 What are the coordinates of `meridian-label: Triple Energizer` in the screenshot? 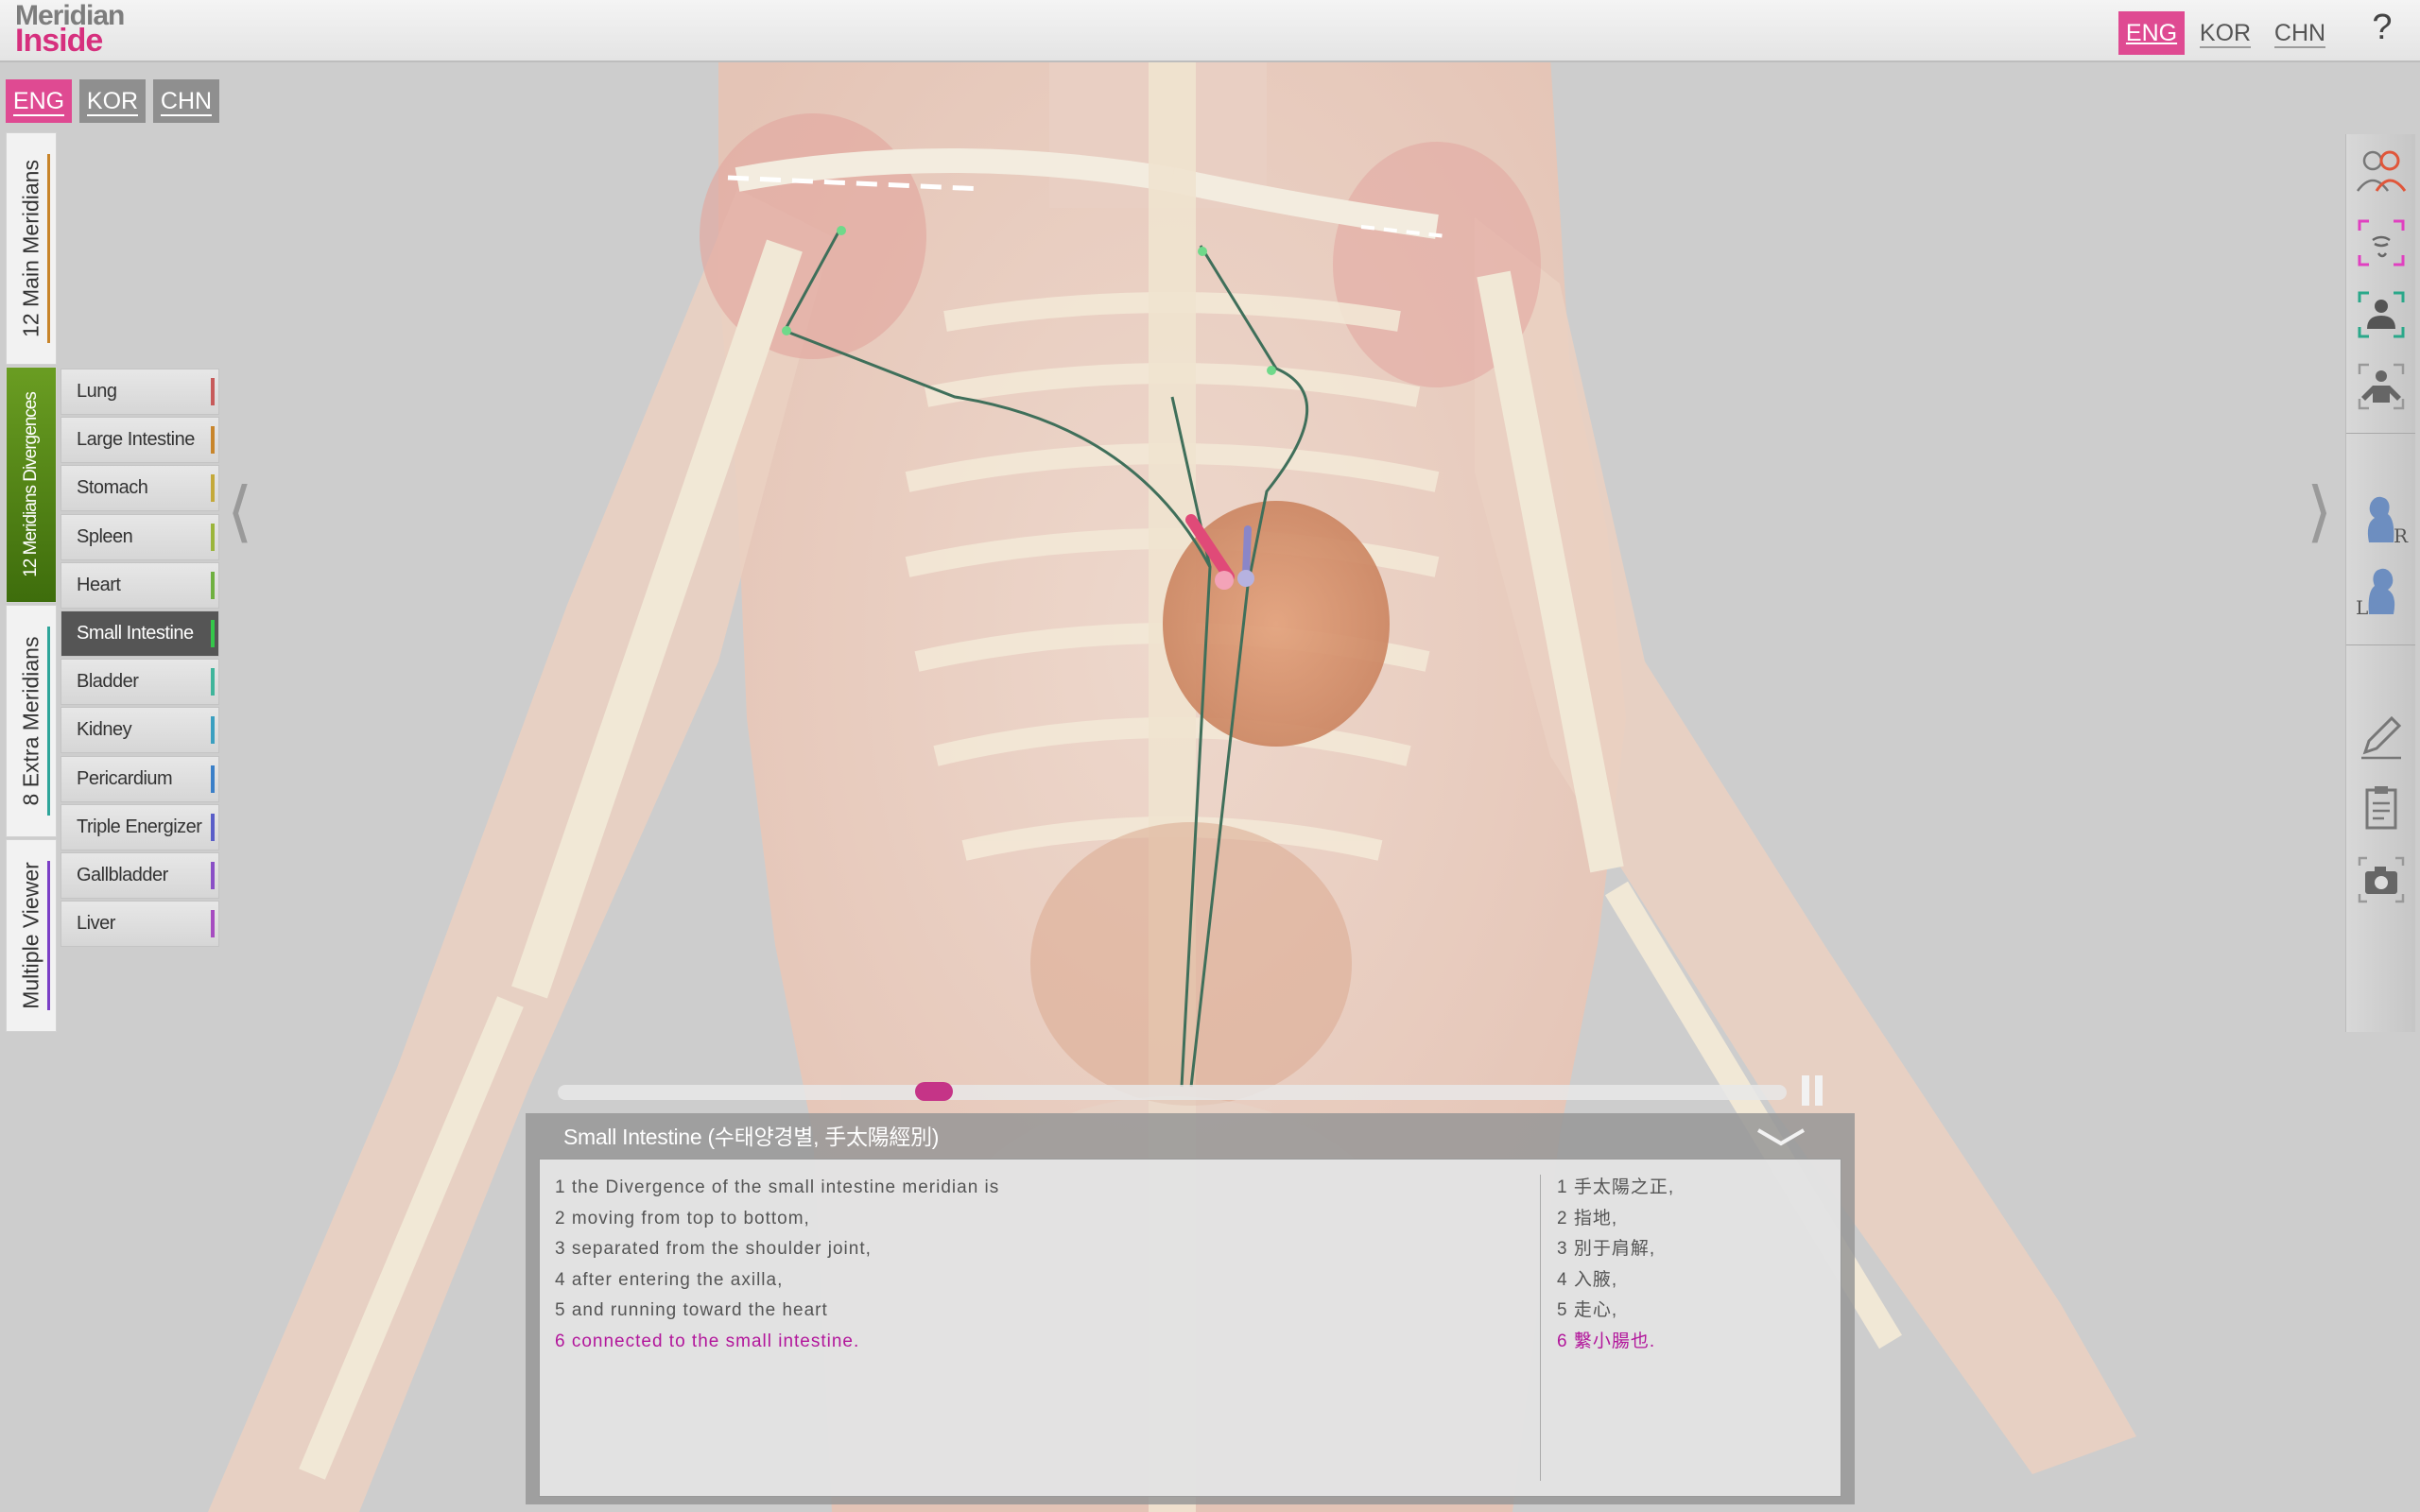 It's located at (139, 826).